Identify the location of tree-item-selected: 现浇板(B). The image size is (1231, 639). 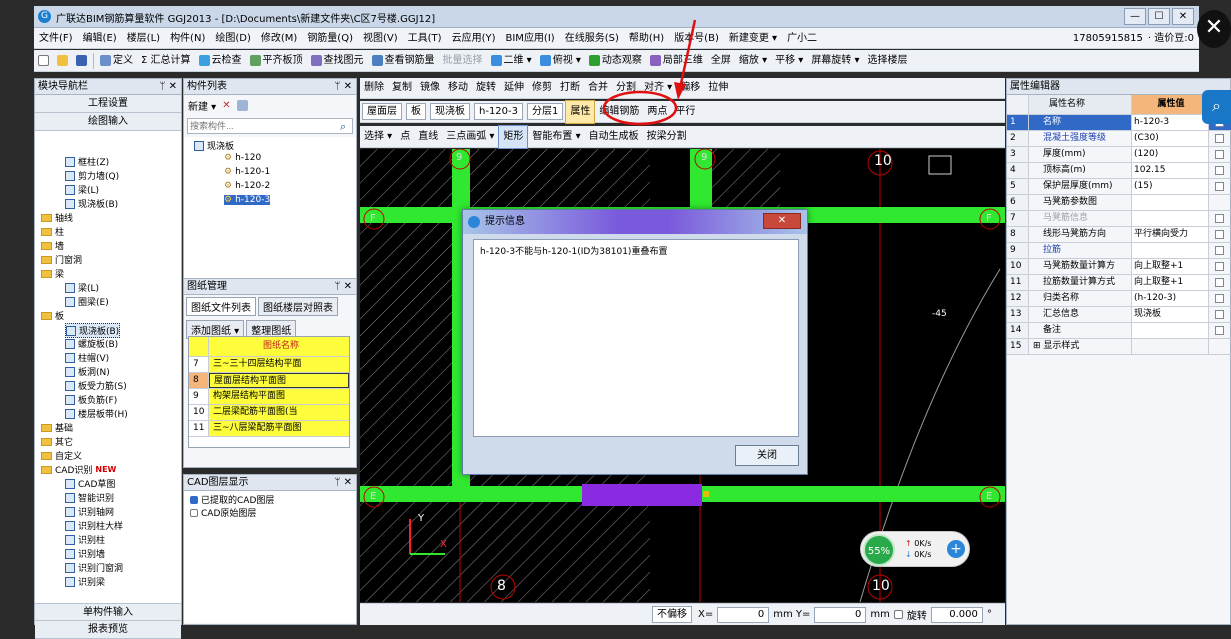
(93, 330).